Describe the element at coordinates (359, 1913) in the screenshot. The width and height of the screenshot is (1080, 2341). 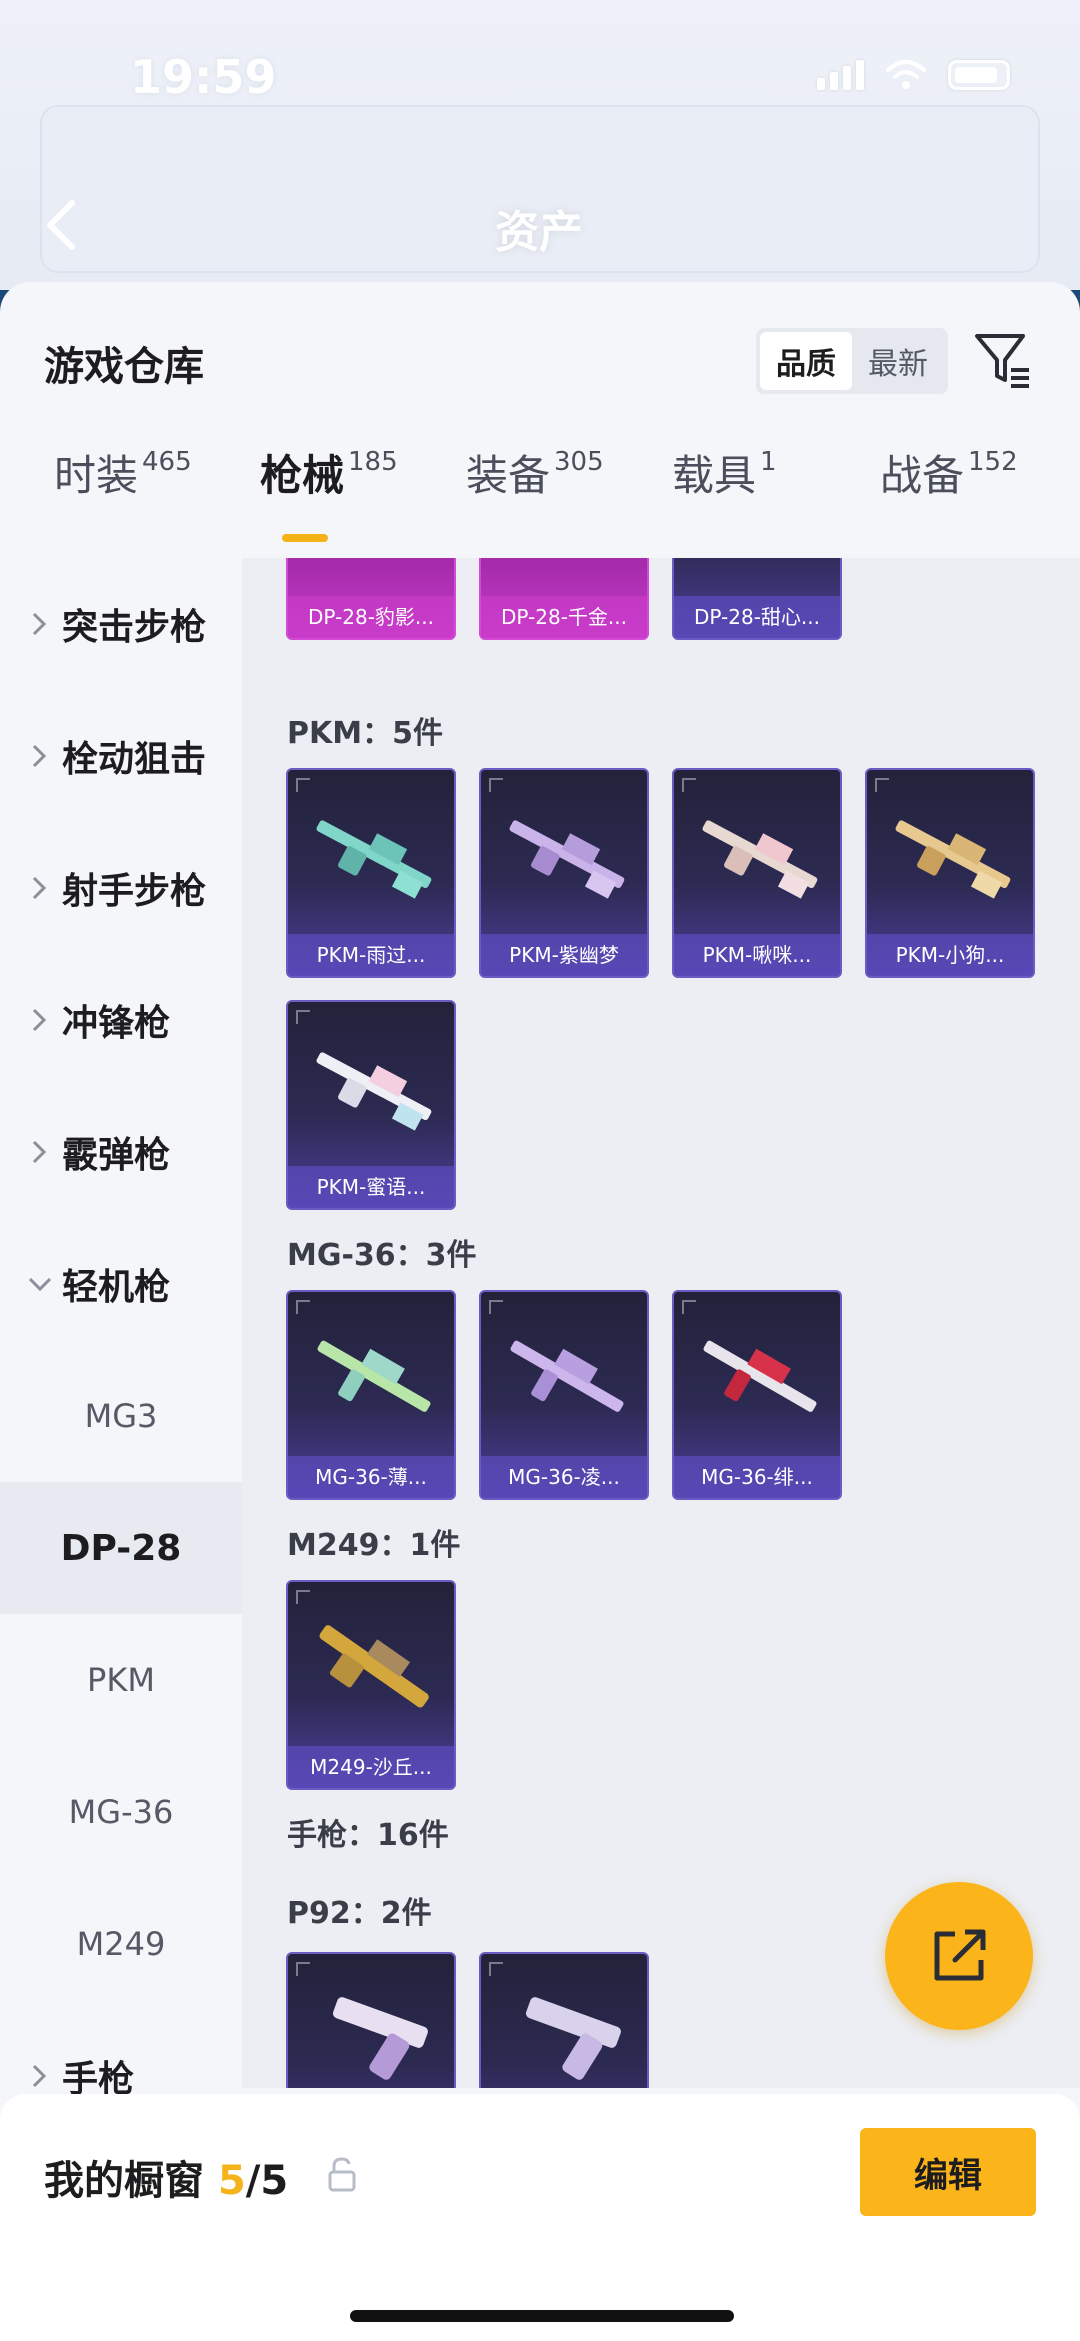
I see `group-title-p92: P92：2件` at that location.